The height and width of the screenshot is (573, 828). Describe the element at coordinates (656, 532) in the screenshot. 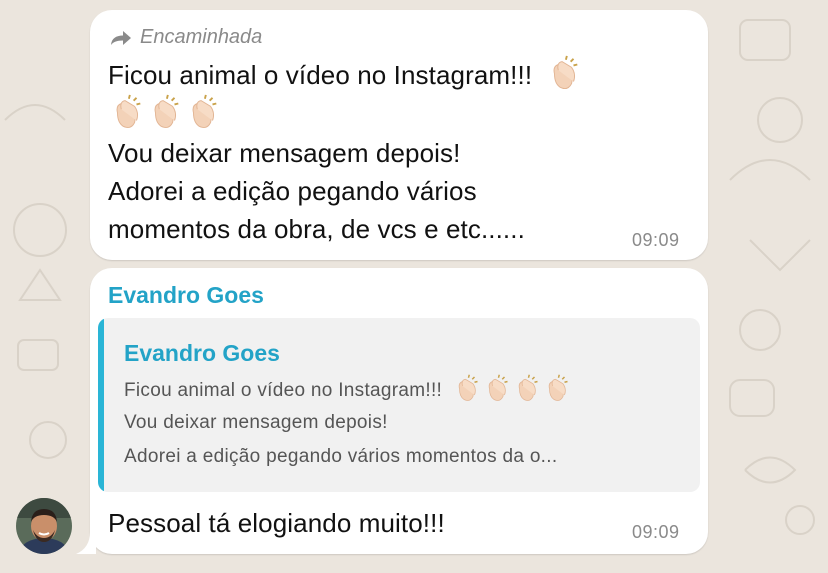

I see `reply-timestamp: 09:09` at that location.